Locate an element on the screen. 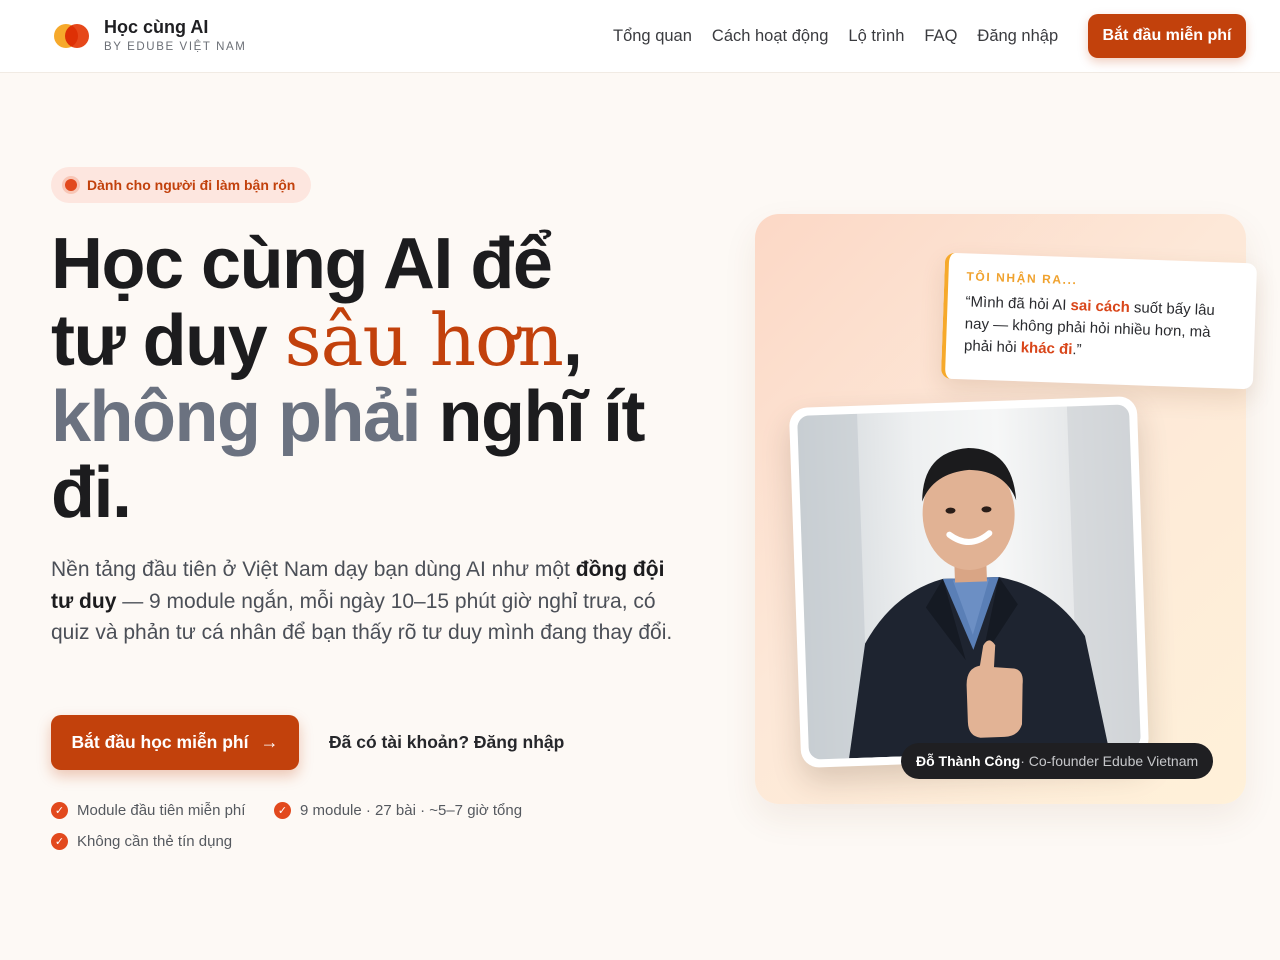 This screenshot has height=960, width=1280. headline-highlight: sâu hơn is located at coordinates (424, 340).